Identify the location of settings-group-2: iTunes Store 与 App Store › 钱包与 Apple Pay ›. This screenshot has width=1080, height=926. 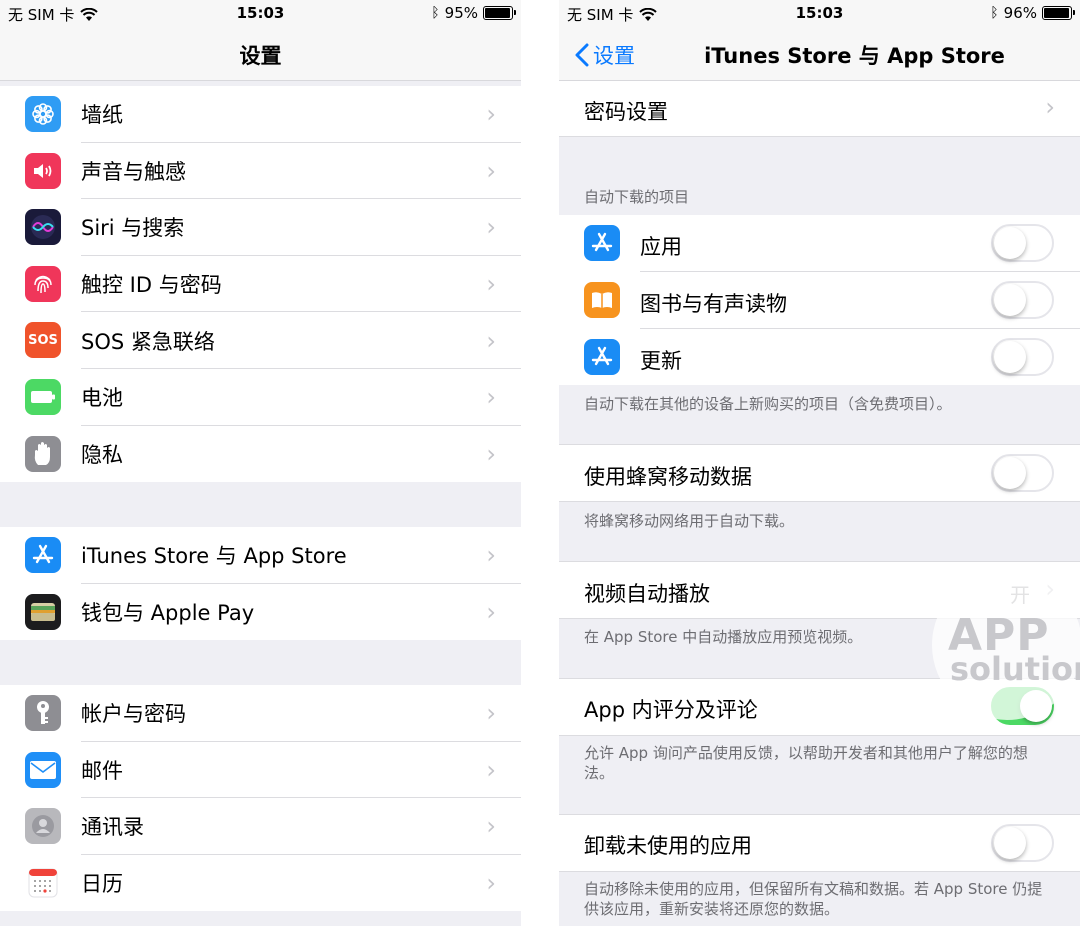
(260, 584).